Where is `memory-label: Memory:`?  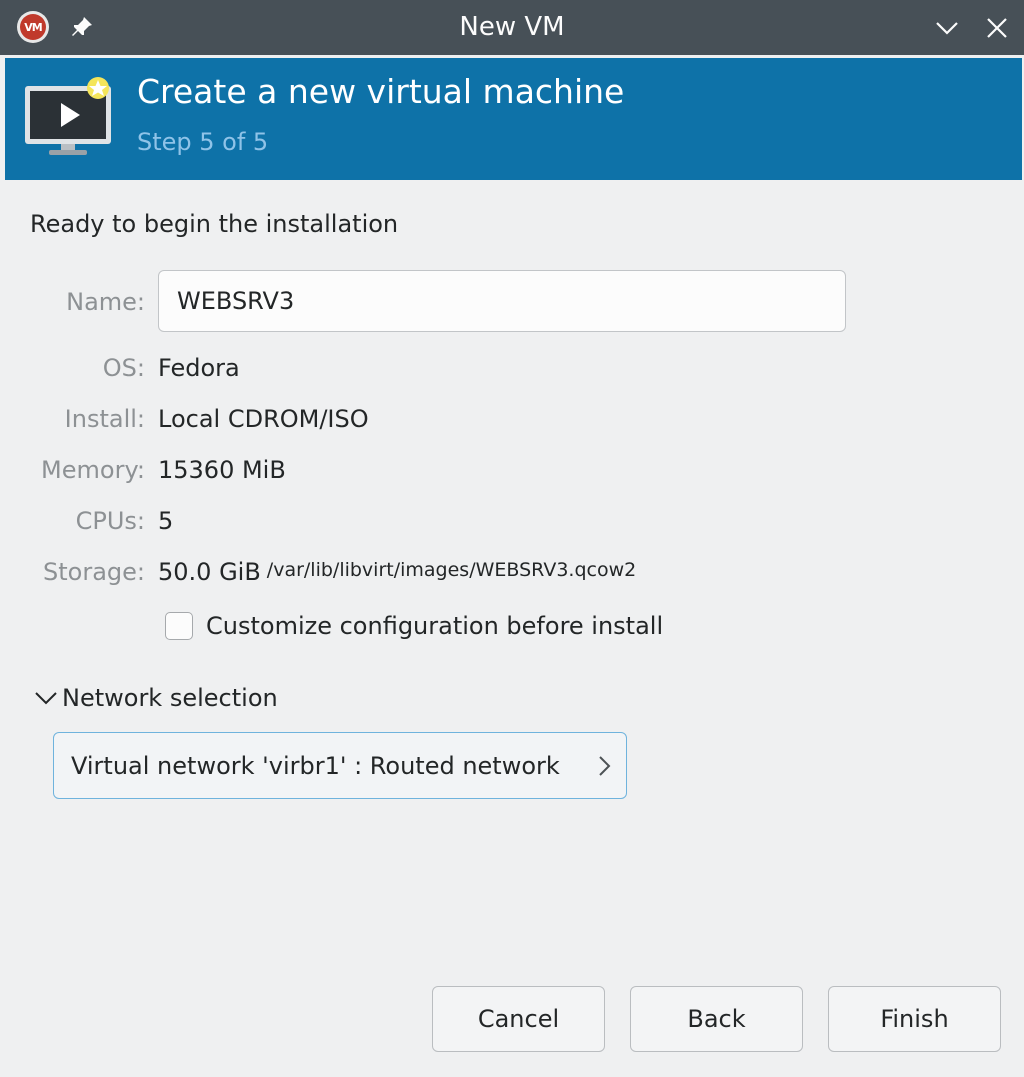 memory-label: Memory: is located at coordinates (93, 470).